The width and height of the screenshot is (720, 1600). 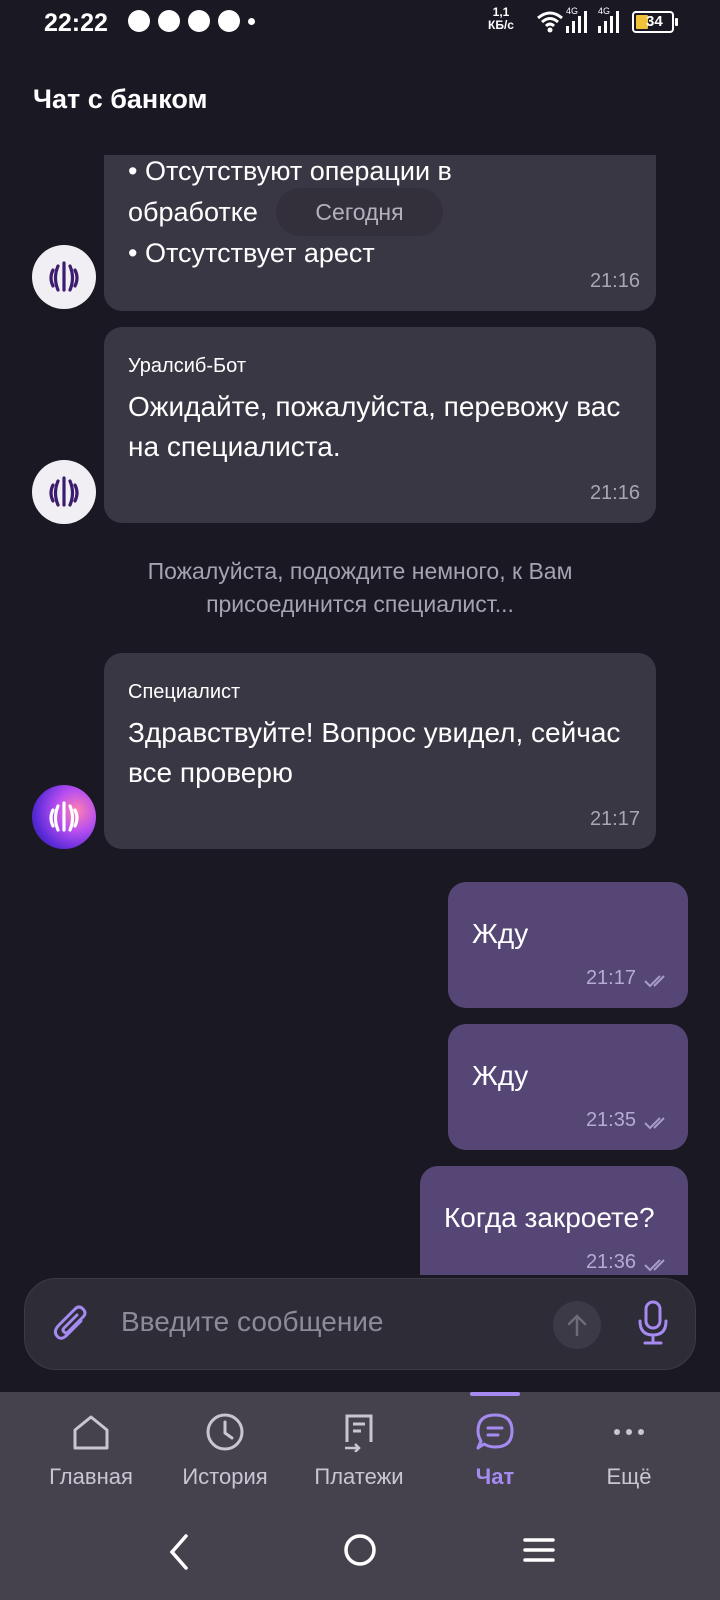 I want to click on arrow-up-icon, so click(x=577, y=1325).